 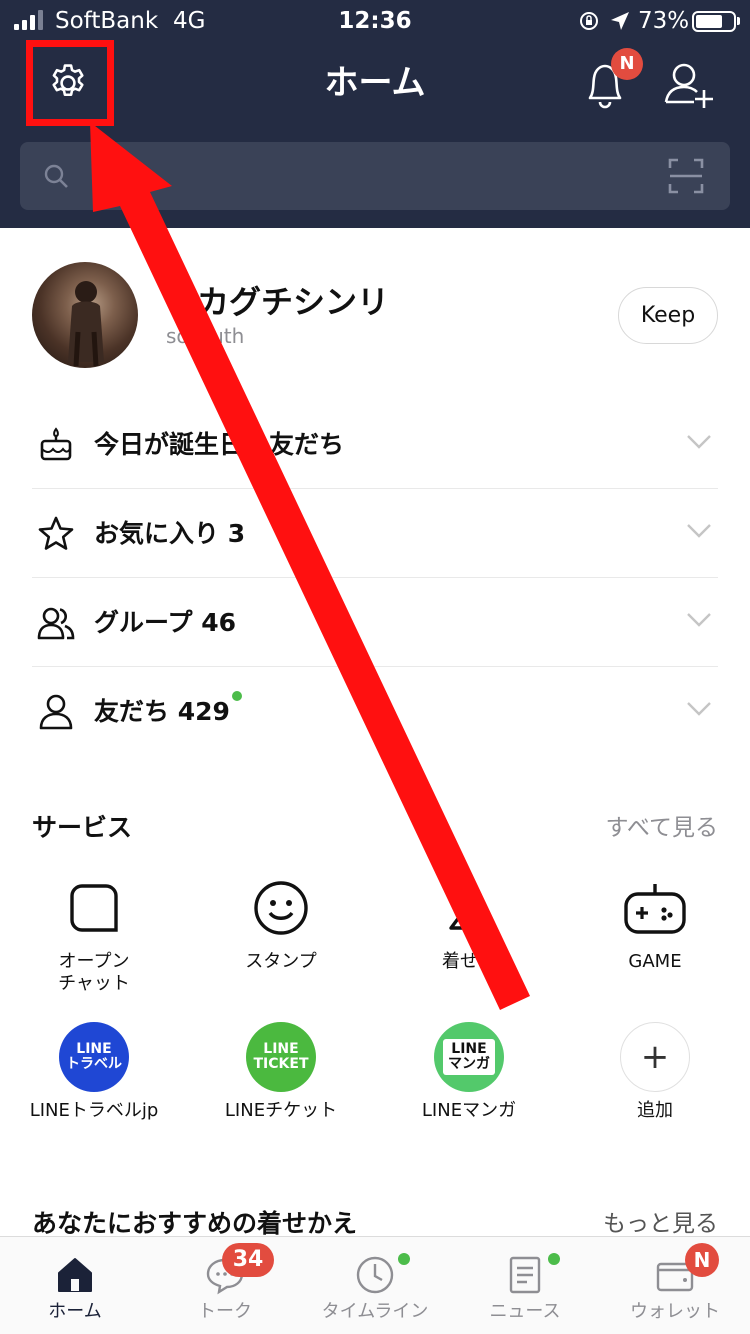 I want to click on person-icon, so click(x=56, y=712).